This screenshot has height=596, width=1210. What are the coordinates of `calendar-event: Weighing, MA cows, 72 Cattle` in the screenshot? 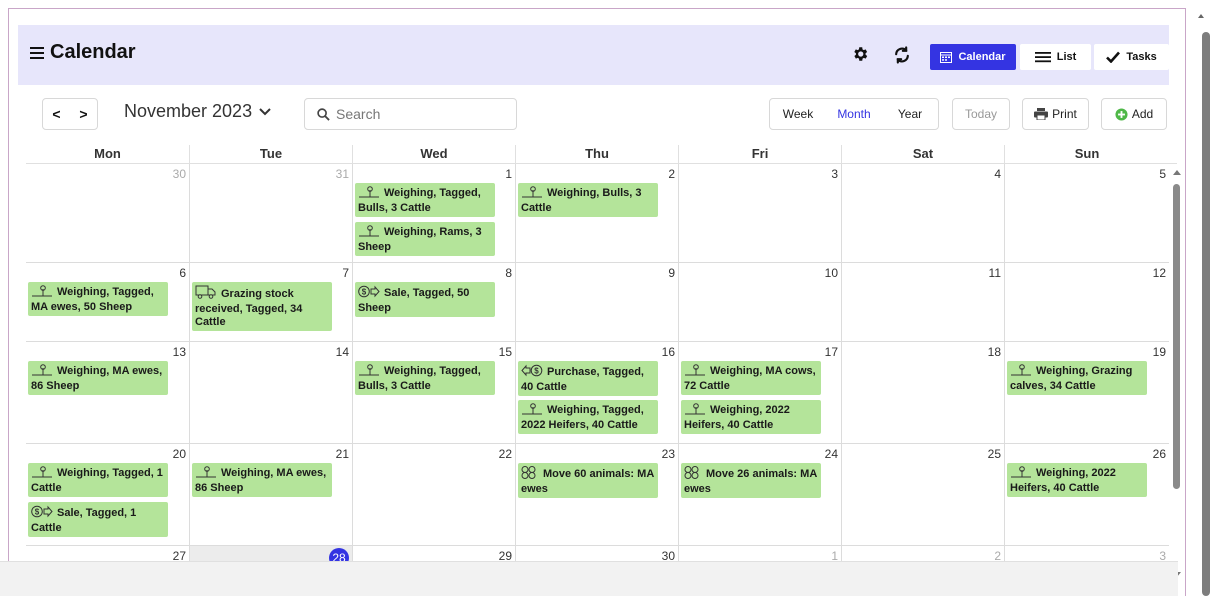 It's located at (751, 378).